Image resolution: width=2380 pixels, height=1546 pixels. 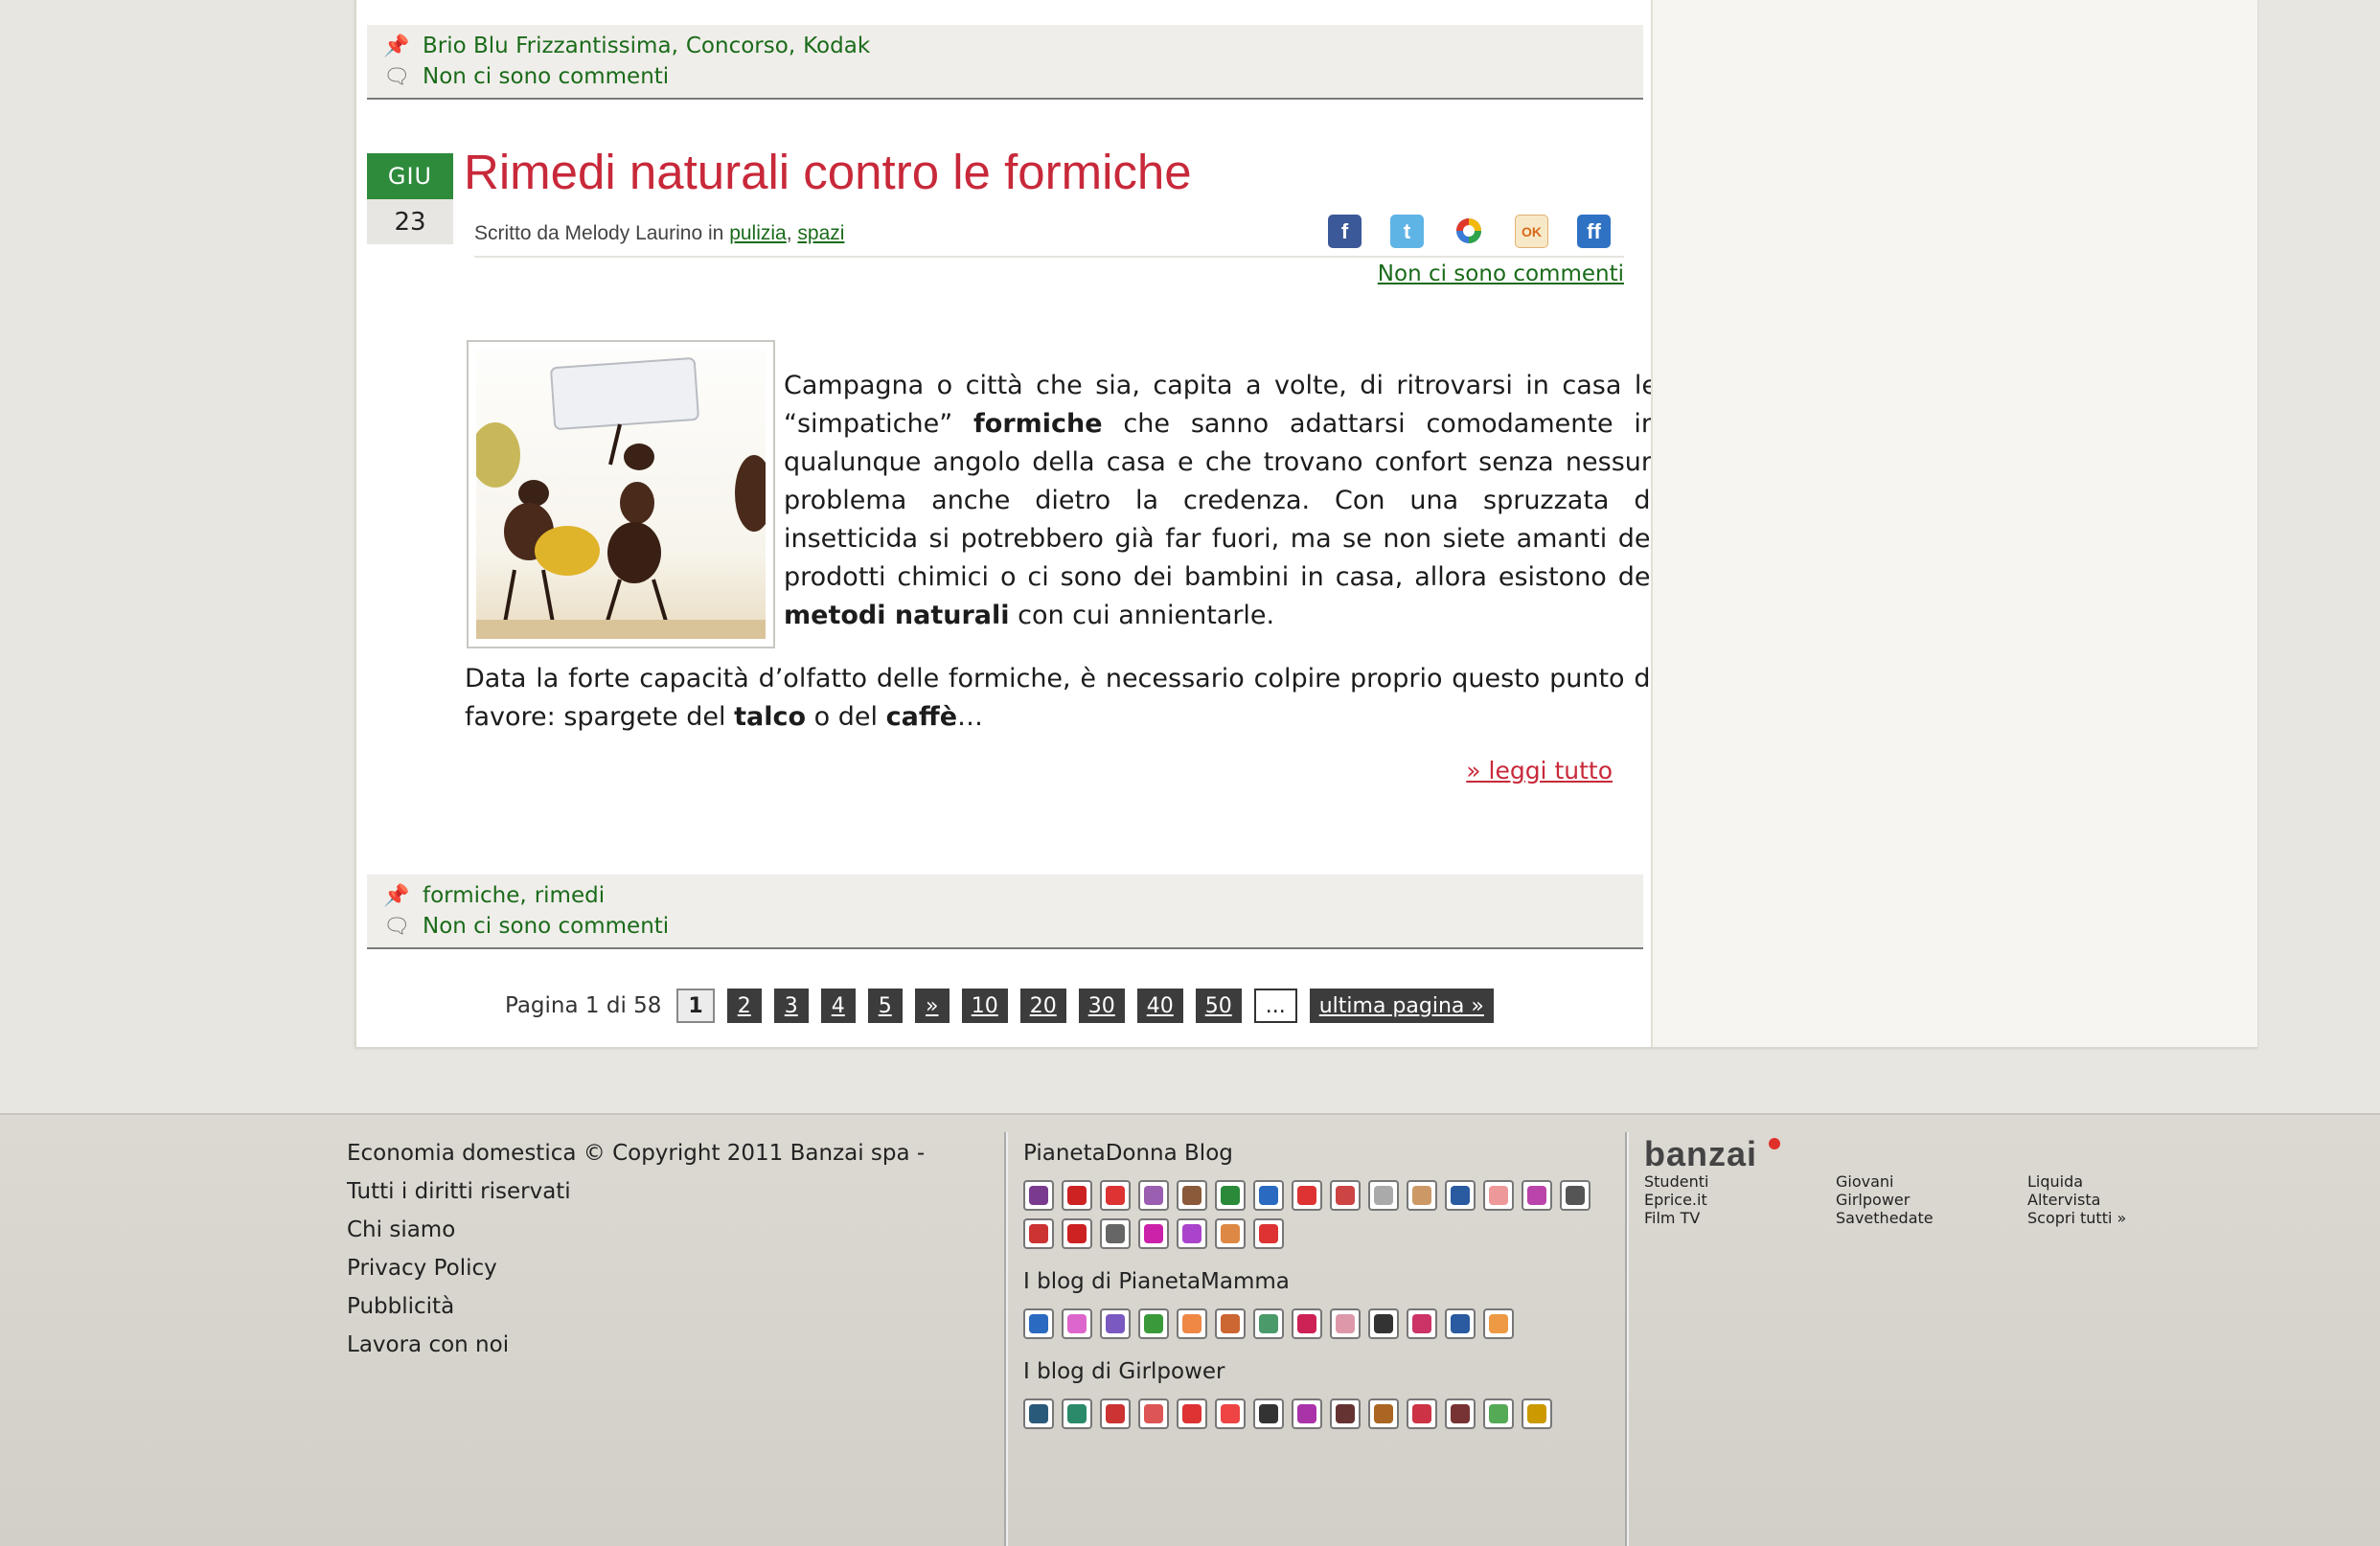 I want to click on tags-row: 📌 formiche, rimedi, so click(x=495, y=895).